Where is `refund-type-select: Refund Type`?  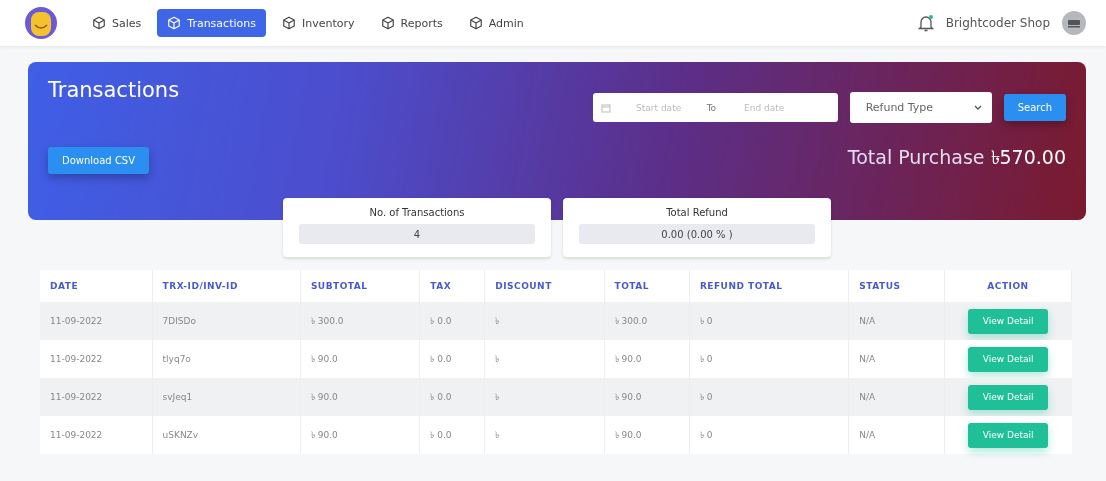
refund-type-select: Refund Type is located at coordinates (920, 107).